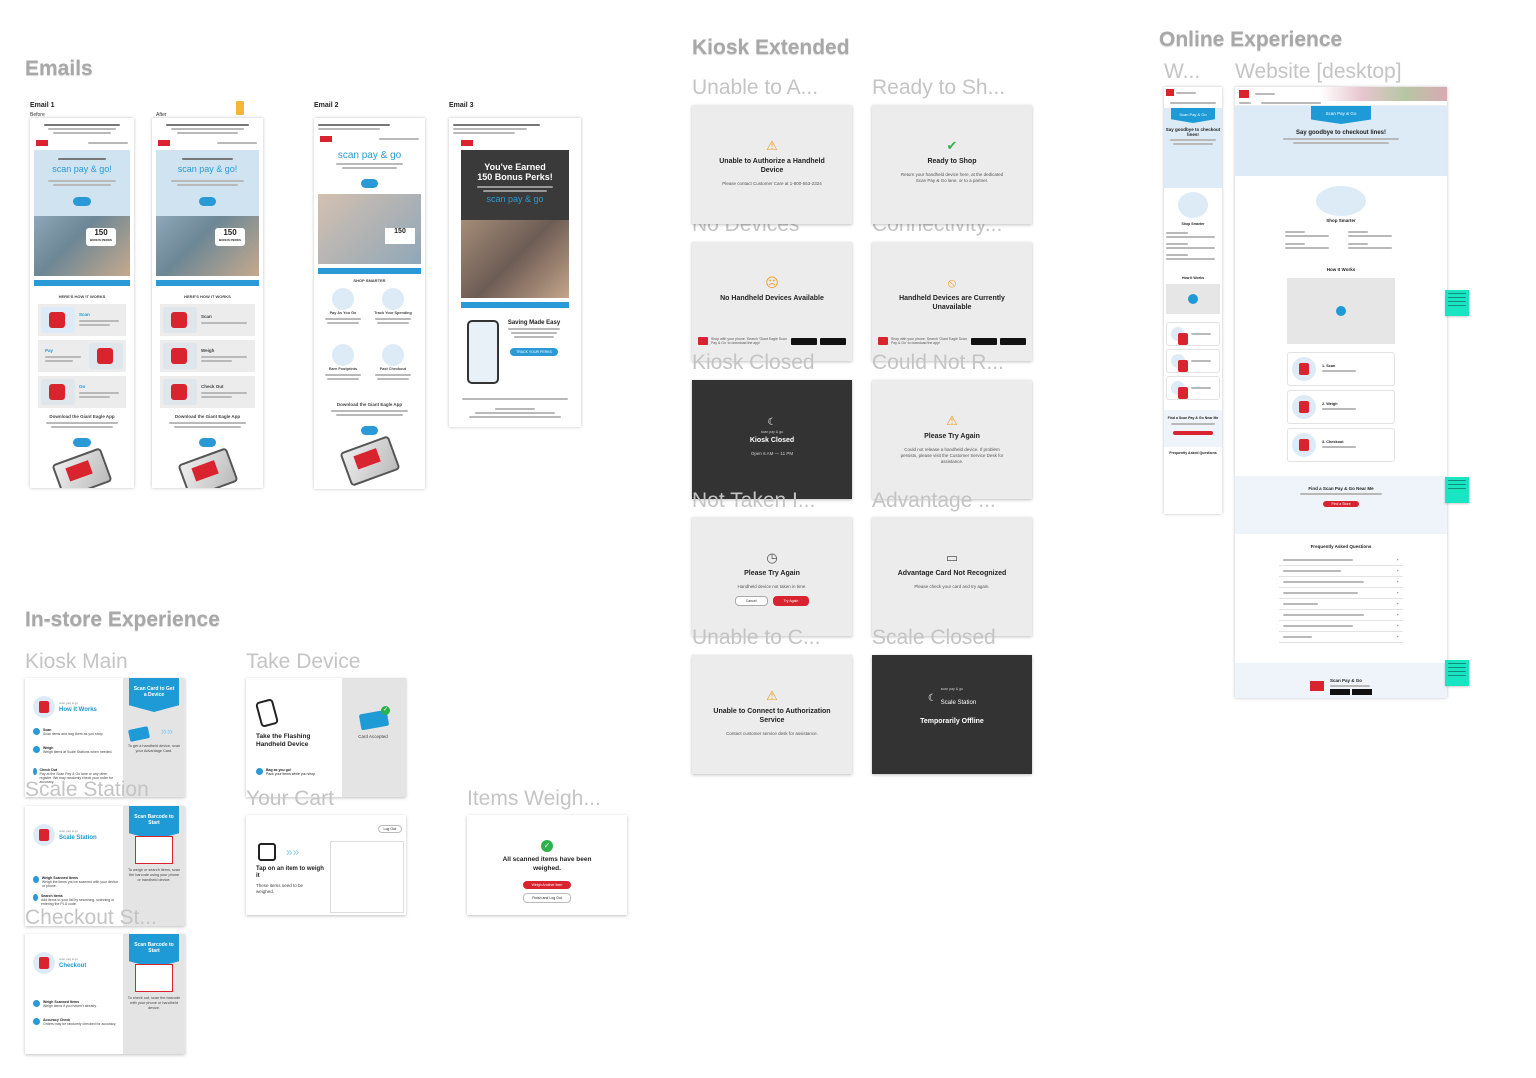 The height and width of the screenshot is (1078, 1536). I want to click on finish-log-out-button: Finish and Log Out, so click(547, 898).